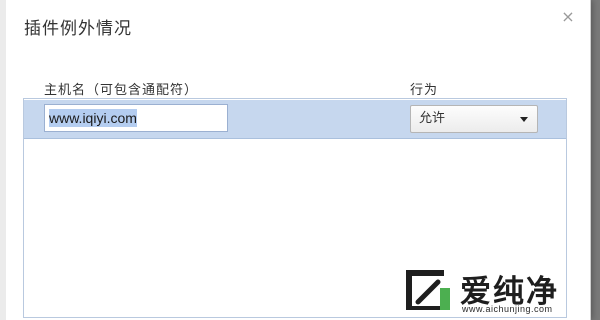  Describe the element at coordinates (121, 90) in the screenshot. I see `column-header-hostname: 主机名（可包含通配符）` at that location.